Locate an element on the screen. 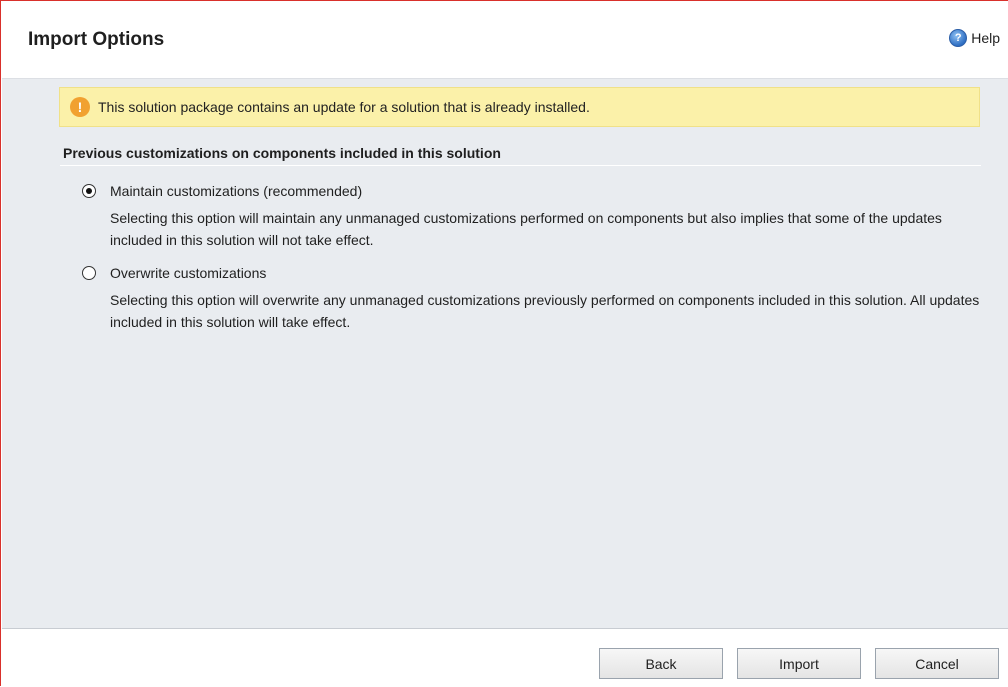 Image resolution: width=1008 pixels, height=687 pixels. back-button: Back is located at coordinates (661, 663).